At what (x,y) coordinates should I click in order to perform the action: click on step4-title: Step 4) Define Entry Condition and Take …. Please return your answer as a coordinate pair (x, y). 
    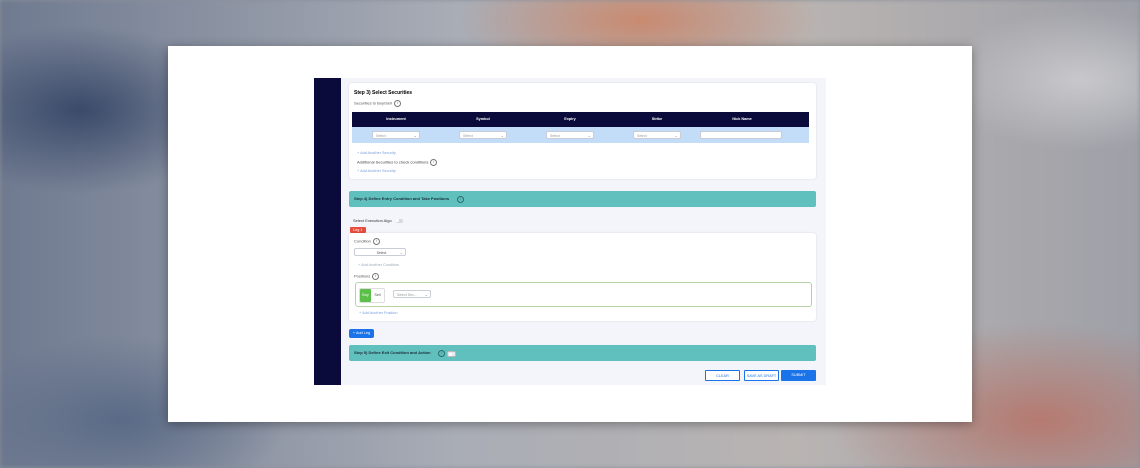
    Looking at the image, I should click on (402, 198).